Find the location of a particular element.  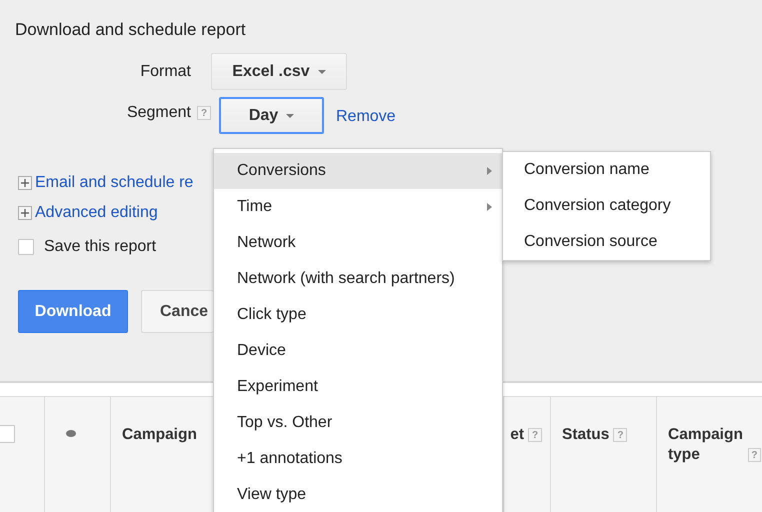

segment-label: Segment is located at coordinates (158, 113).